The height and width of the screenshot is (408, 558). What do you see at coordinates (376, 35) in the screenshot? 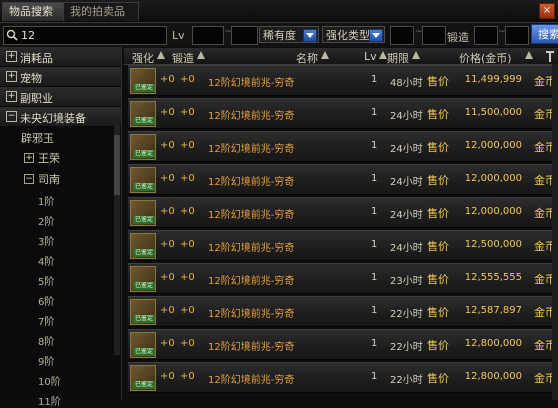
I see `chevron-down-icon` at bounding box center [376, 35].